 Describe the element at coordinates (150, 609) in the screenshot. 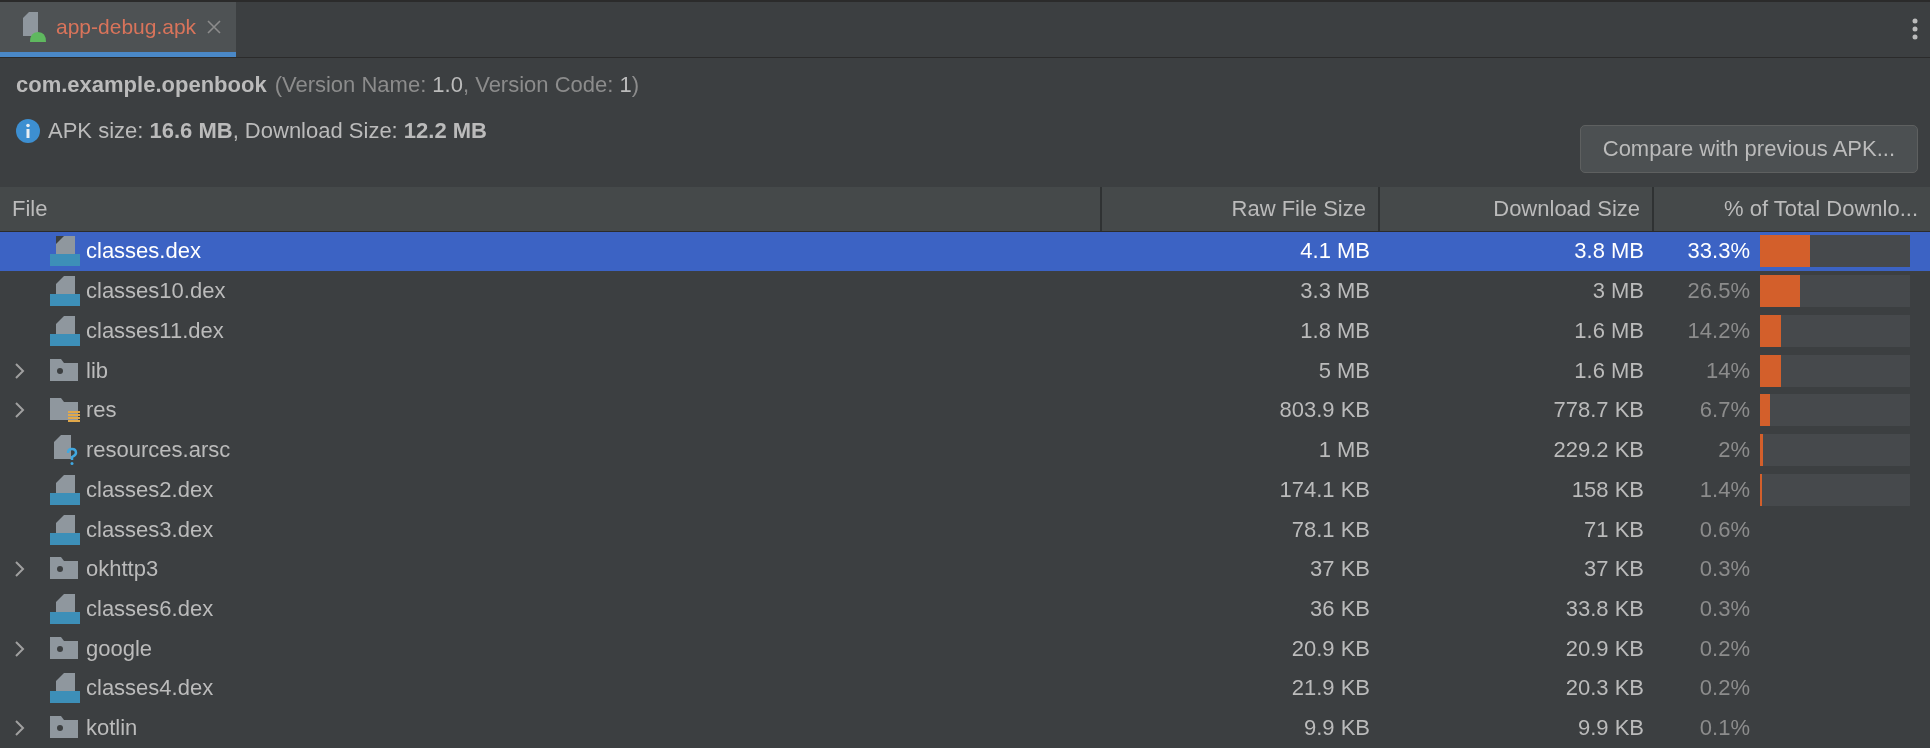

I see `file-name: classes6.dex` at that location.